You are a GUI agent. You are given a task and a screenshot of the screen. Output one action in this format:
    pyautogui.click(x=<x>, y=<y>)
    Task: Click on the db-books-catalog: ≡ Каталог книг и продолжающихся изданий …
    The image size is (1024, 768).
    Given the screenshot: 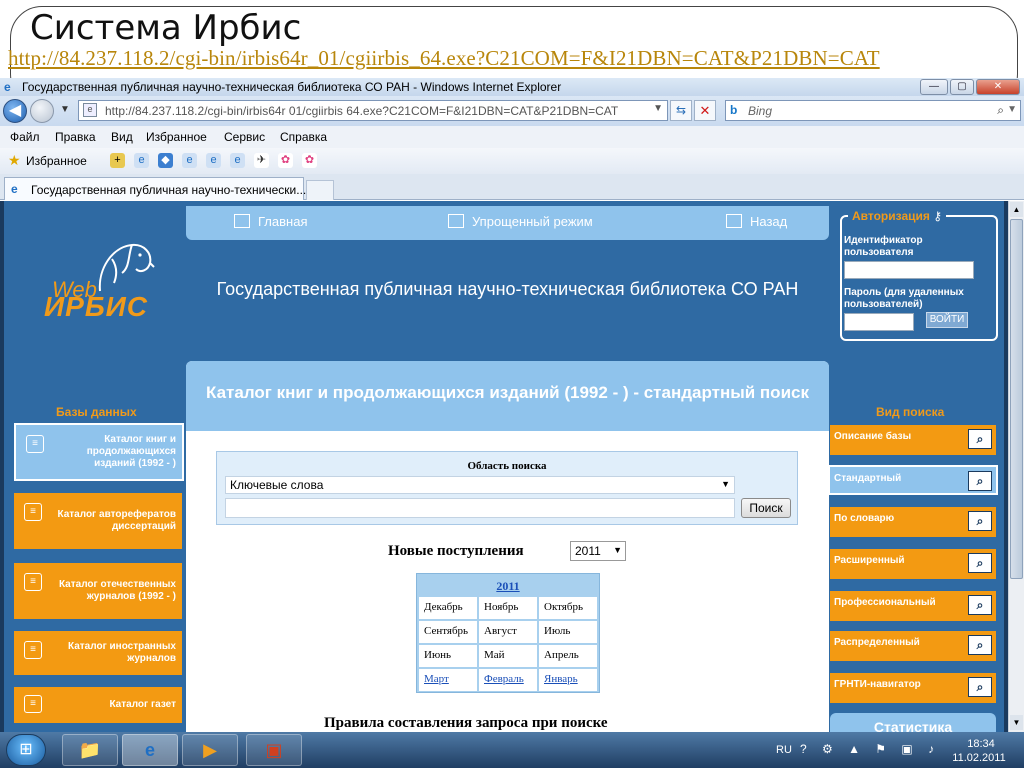 What is the action you would take?
    pyautogui.click(x=99, y=452)
    